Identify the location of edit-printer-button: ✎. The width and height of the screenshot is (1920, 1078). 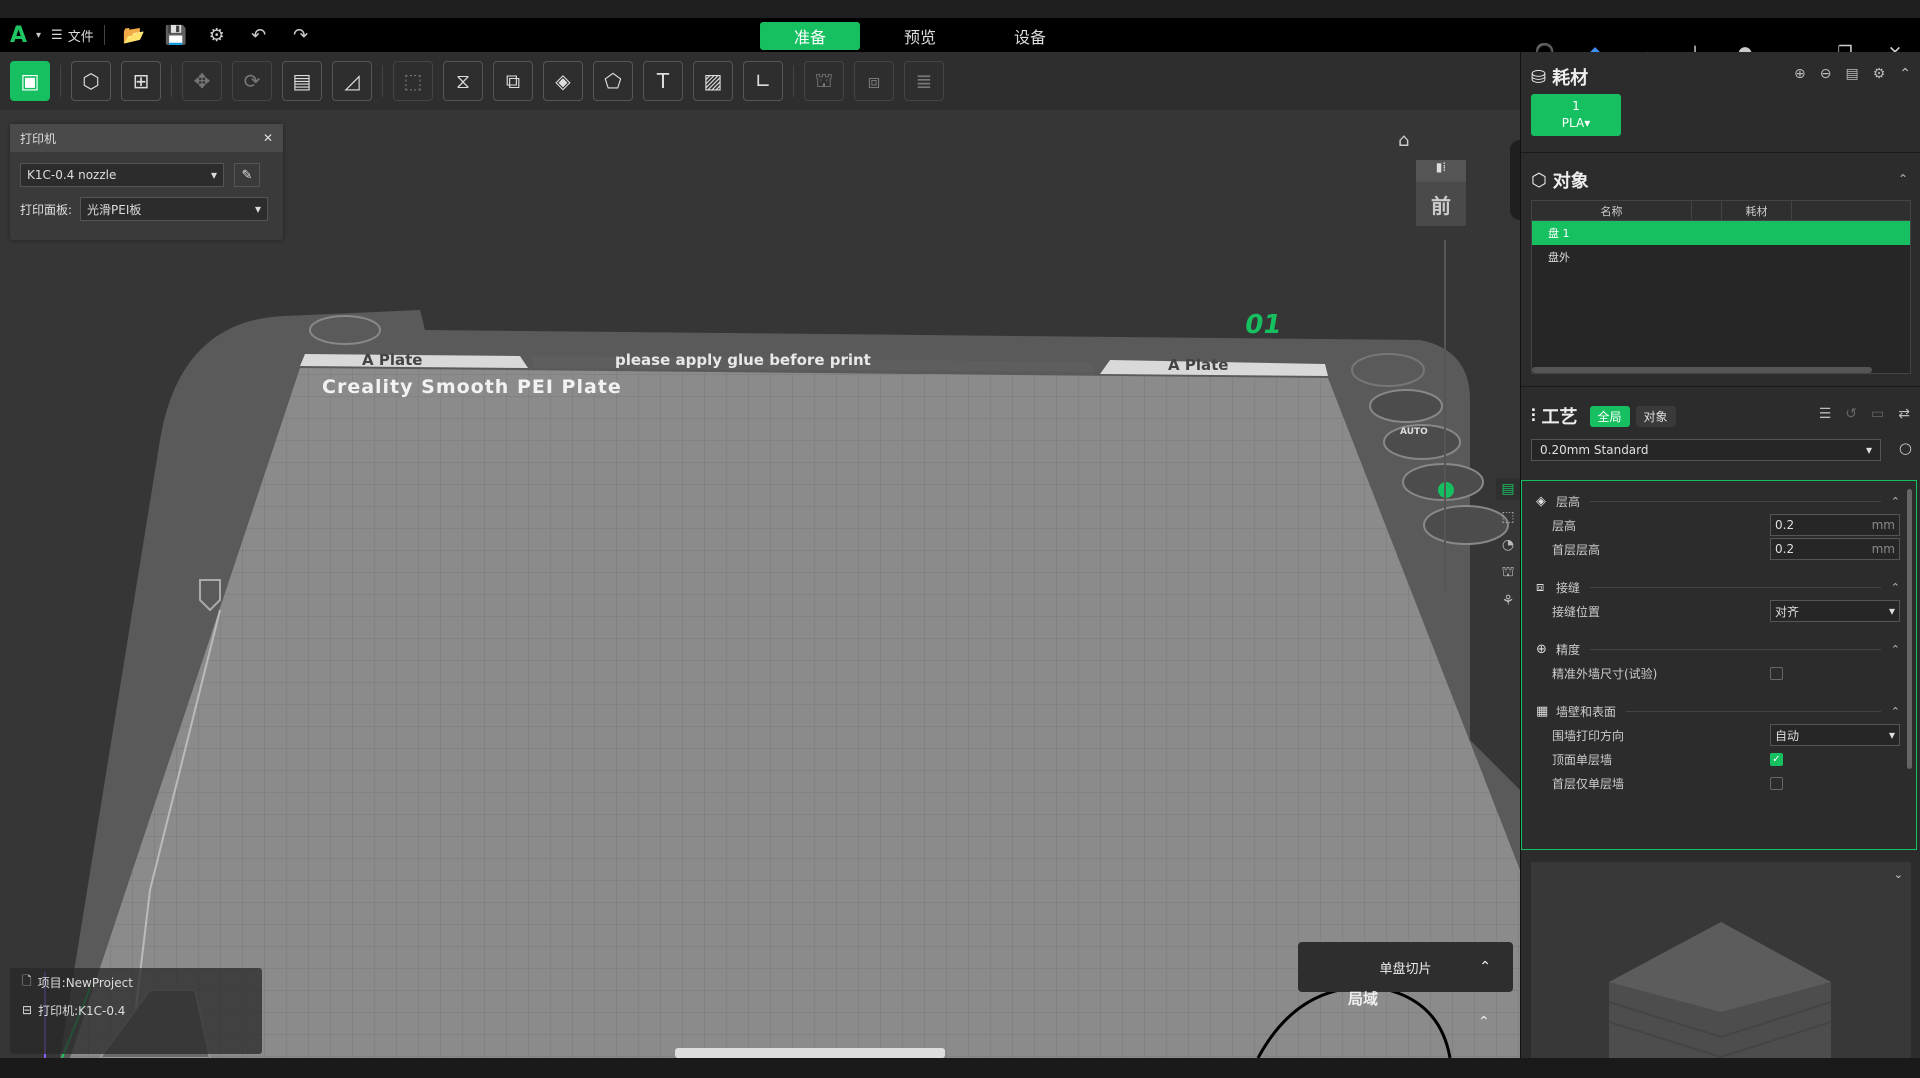
(247, 175).